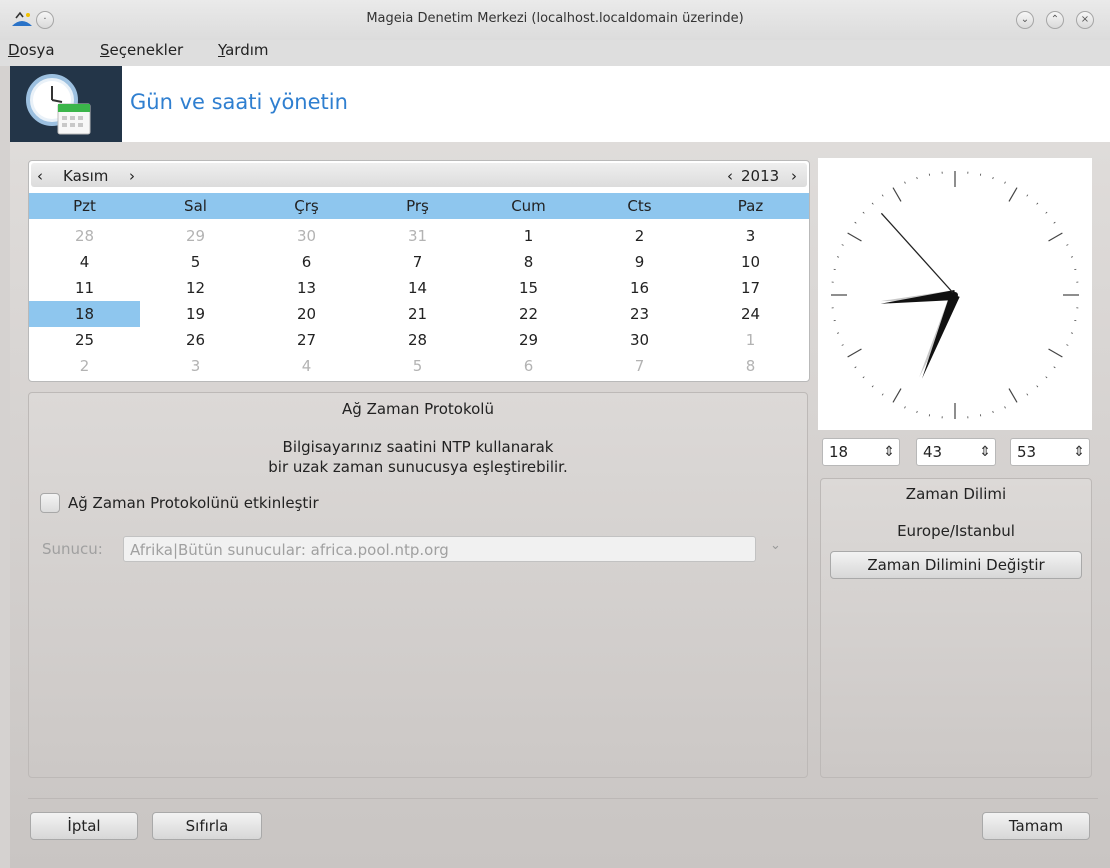 The height and width of the screenshot is (868, 1110). Describe the element at coordinates (1027, 452) in the screenshot. I see `second-value: 53` at that location.